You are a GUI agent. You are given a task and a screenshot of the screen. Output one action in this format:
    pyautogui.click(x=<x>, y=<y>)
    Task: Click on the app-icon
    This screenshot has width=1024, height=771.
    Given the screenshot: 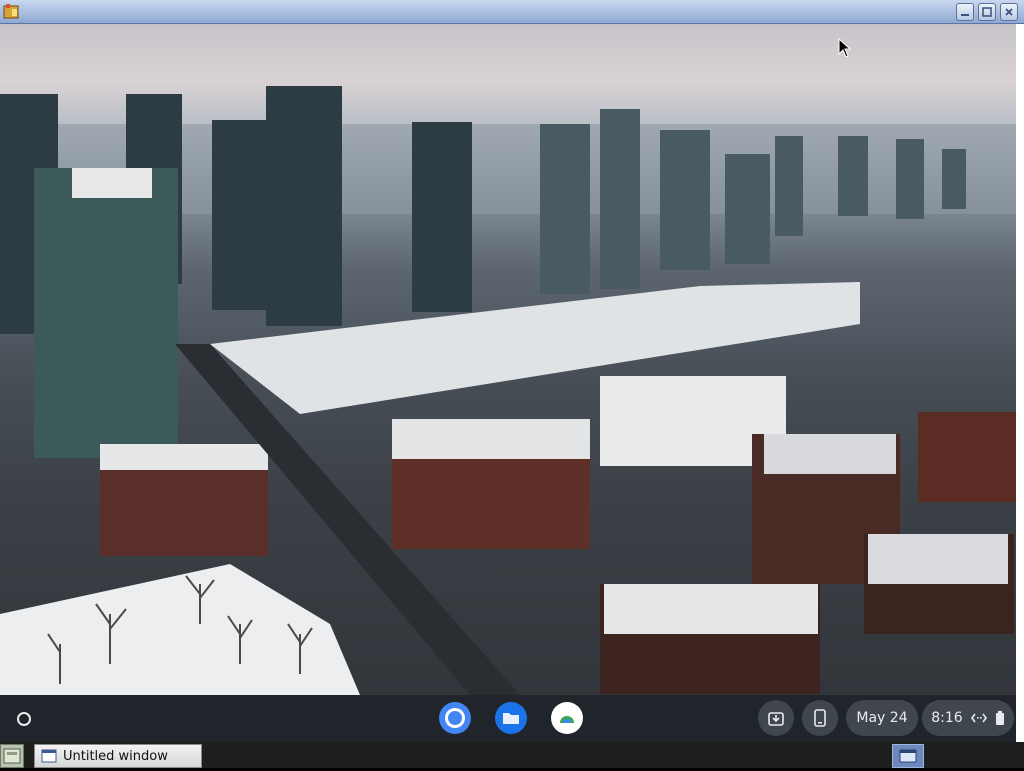 What is the action you would take?
    pyautogui.click(x=11, y=11)
    